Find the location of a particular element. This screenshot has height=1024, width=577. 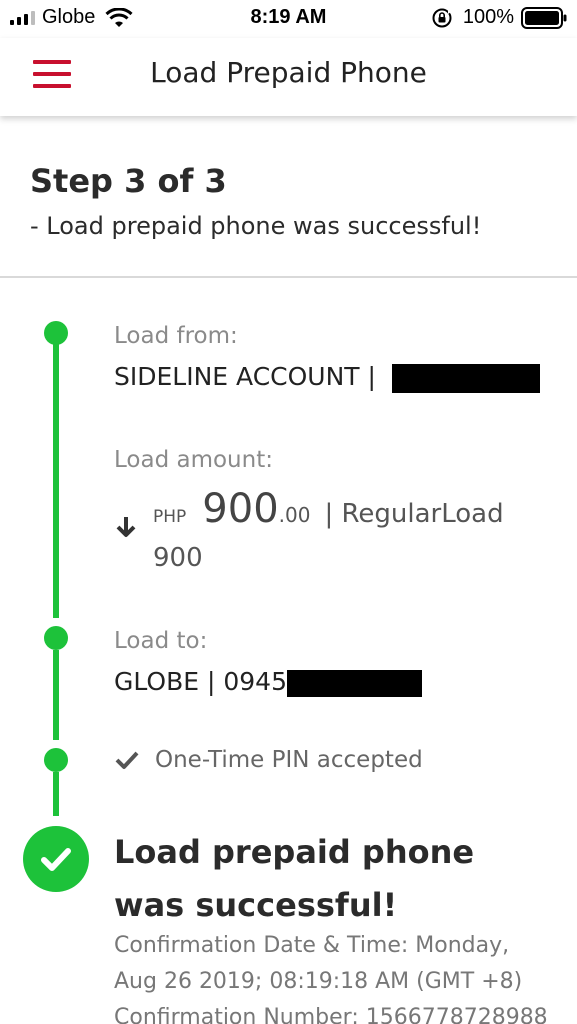

load-to-number: GLOBE | 0945 is located at coordinates (200, 681).